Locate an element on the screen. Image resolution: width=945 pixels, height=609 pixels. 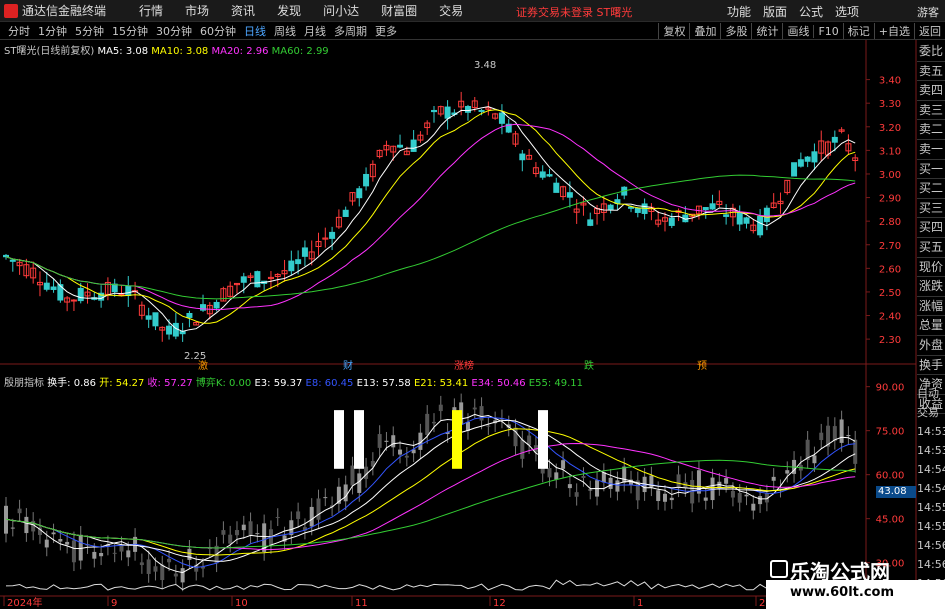
watermark-logo-icon is located at coordinates (779, 569).